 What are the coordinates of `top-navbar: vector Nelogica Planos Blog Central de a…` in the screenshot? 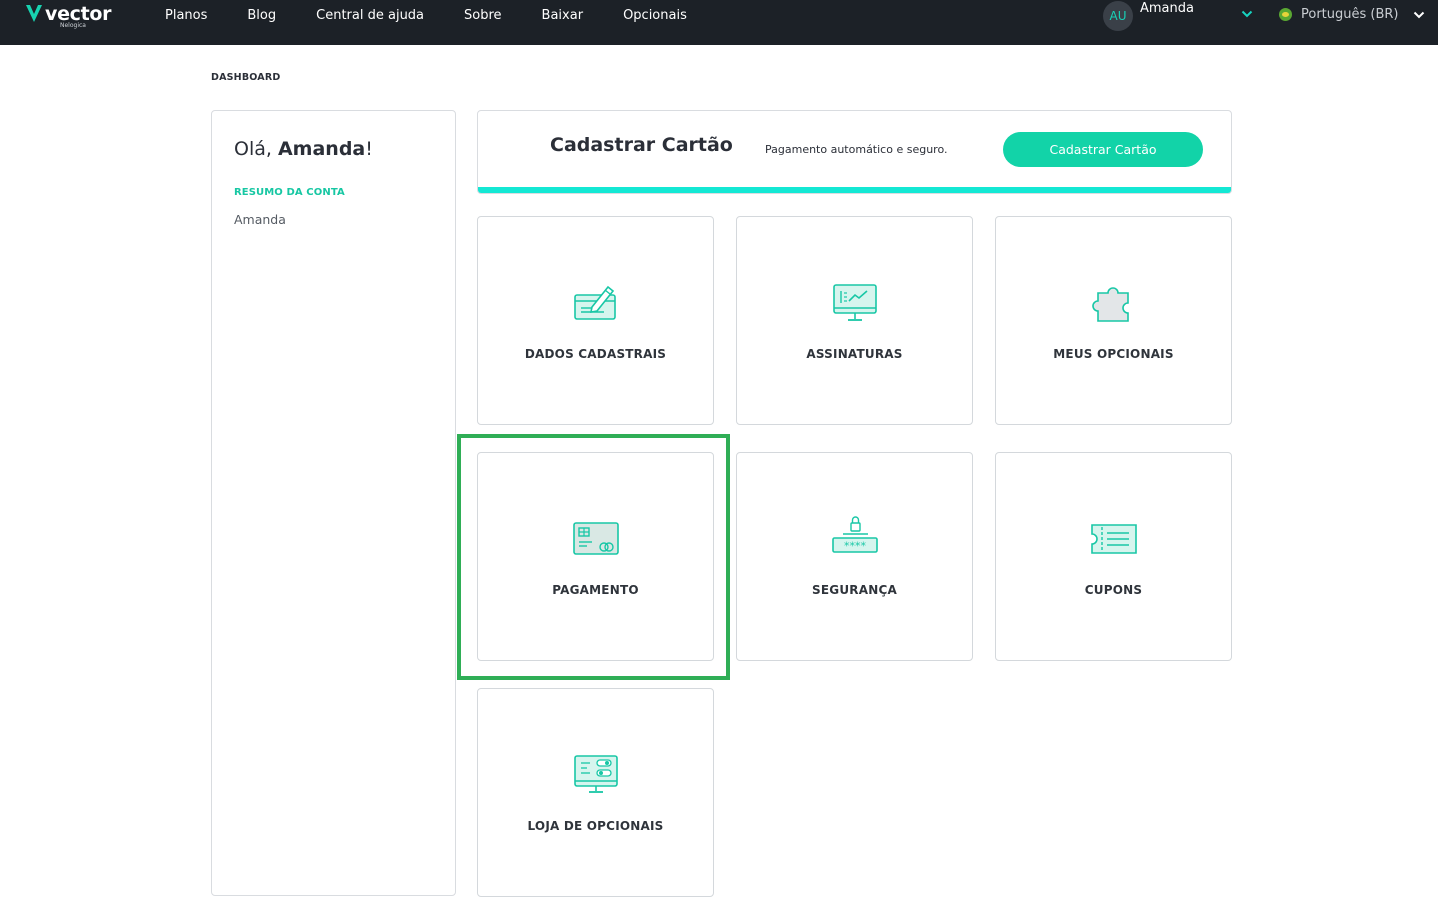 It's located at (719, 22).